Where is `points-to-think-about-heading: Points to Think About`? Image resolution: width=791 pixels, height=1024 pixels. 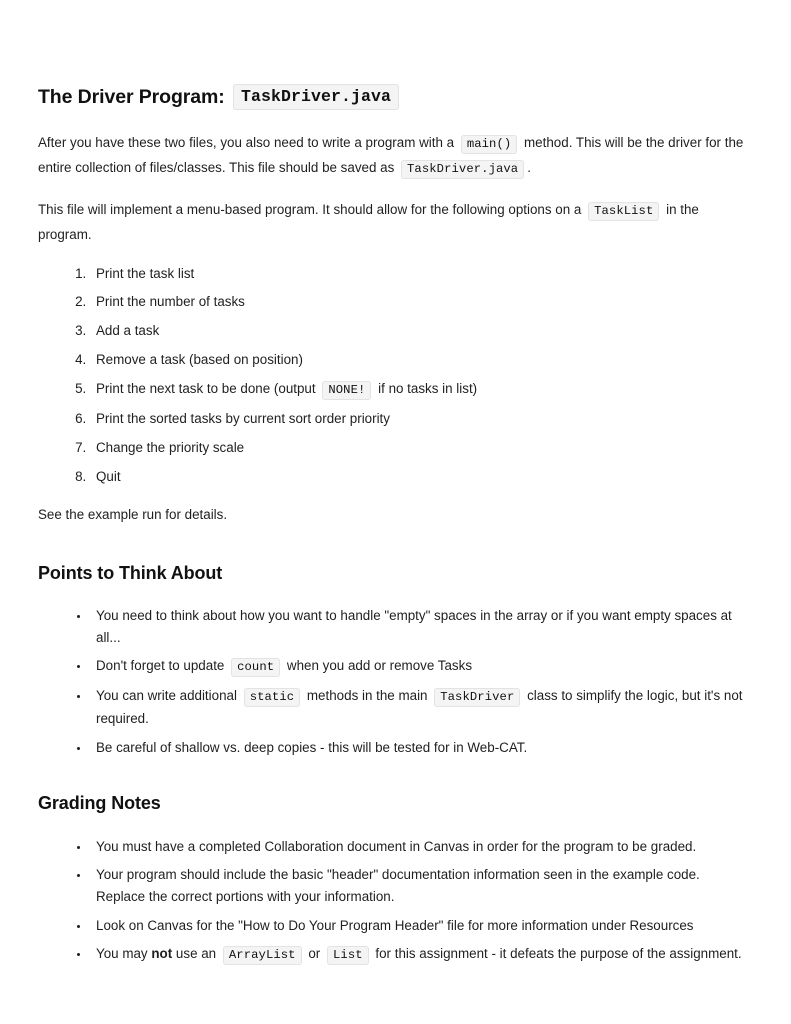
points-to-think-about-heading: Points to Think About is located at coordinates (130, 572).